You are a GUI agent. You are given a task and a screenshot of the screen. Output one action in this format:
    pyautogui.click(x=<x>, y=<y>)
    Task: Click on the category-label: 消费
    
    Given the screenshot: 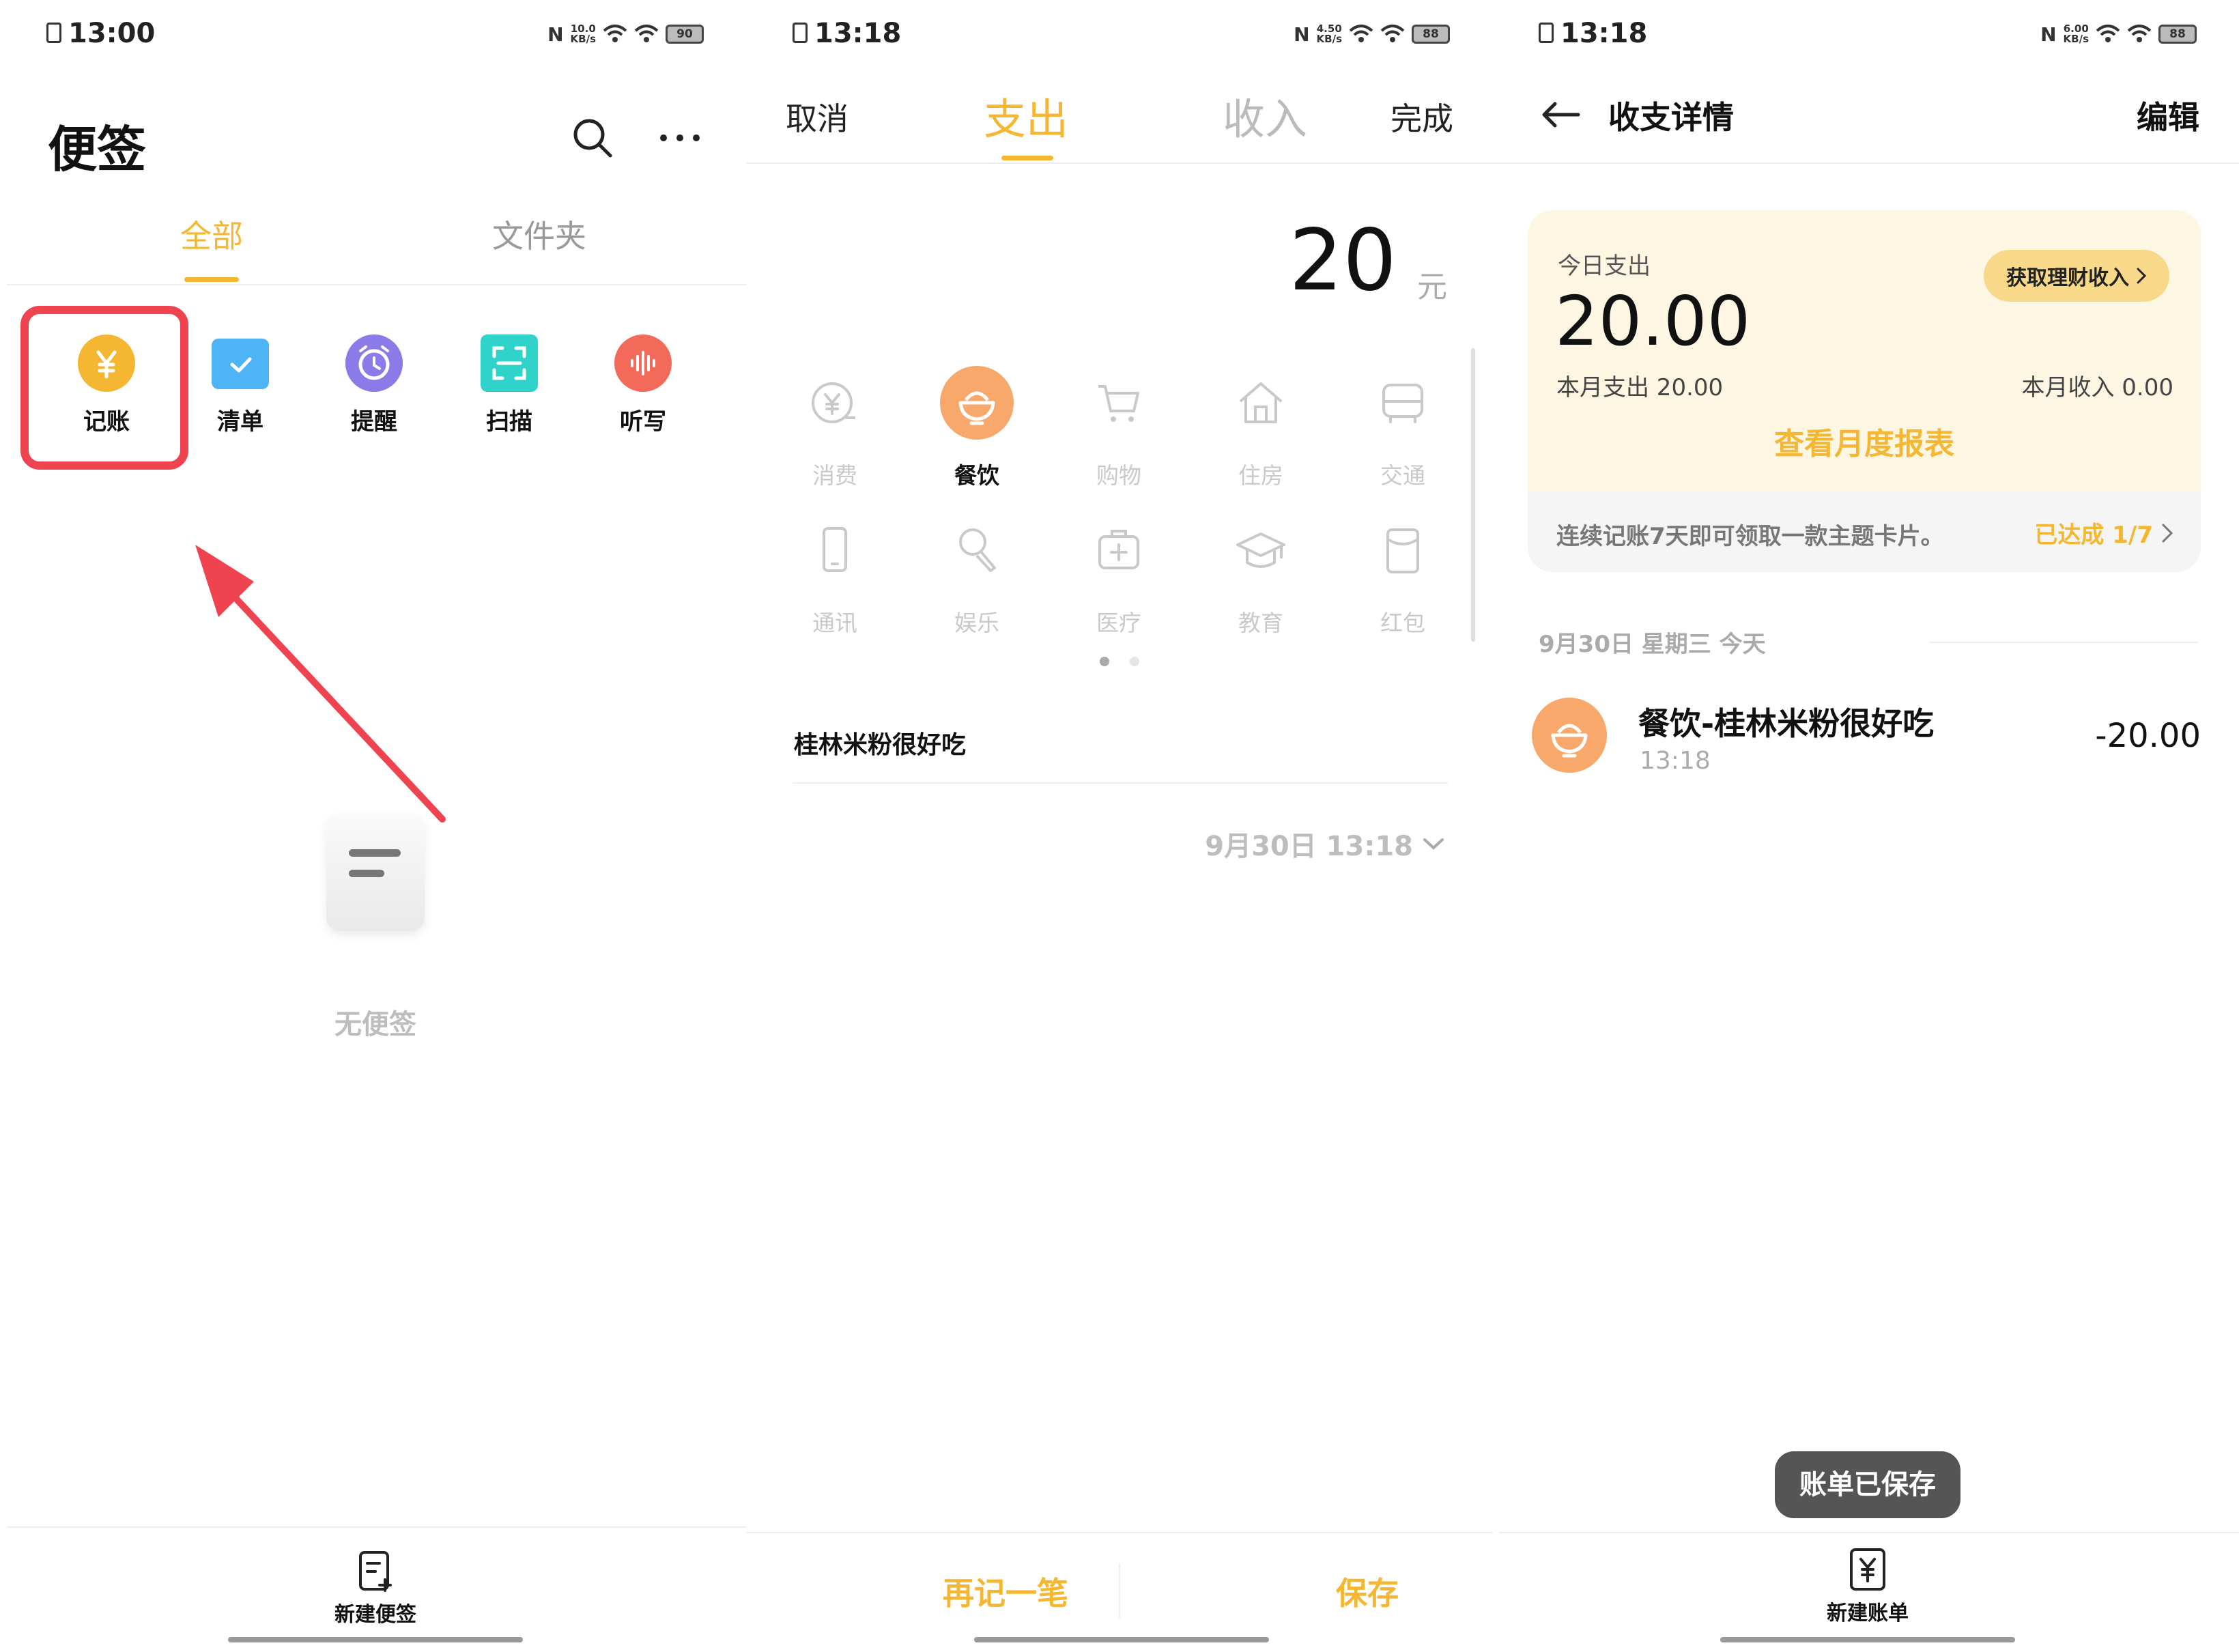 What is the action you would take?
    pyautogui.click(x=834, y=475)
    